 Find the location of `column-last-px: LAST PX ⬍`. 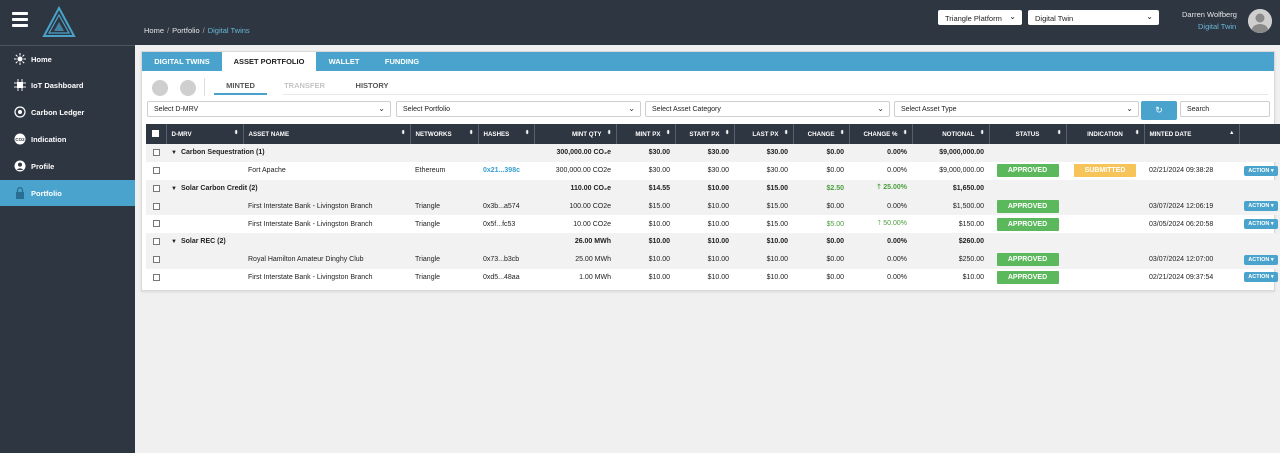

column-last-px: LAST PX ⬍ is located at coordinates (764, 134).